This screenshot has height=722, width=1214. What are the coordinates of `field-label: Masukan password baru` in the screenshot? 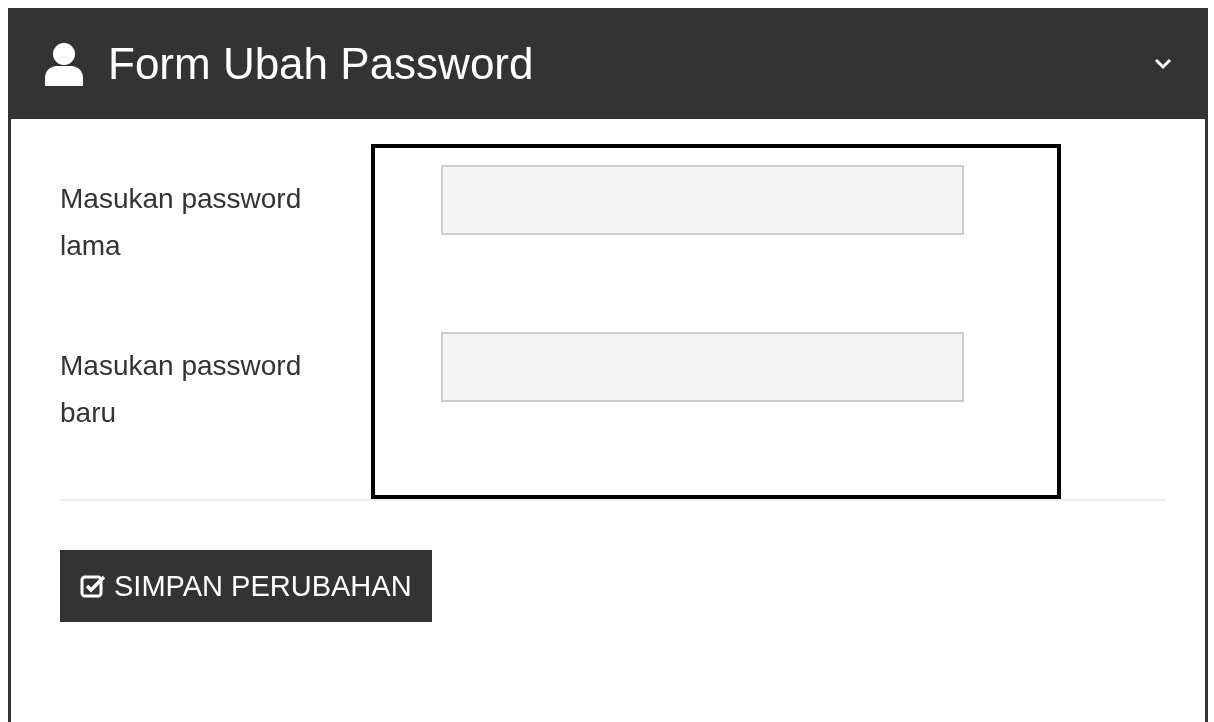 It's located at (181, 389).